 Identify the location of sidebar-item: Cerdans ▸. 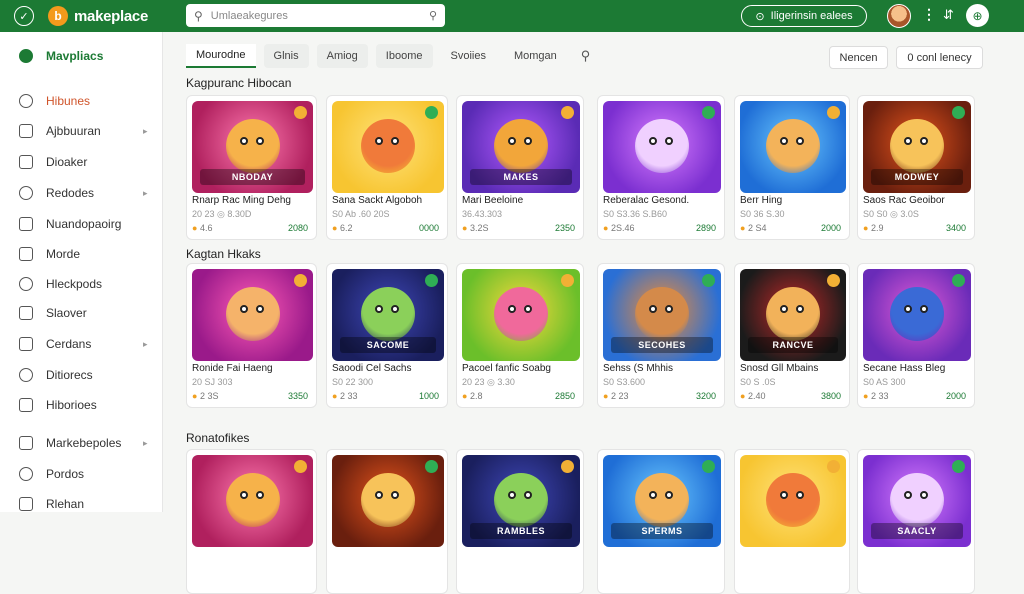
(81, 344).